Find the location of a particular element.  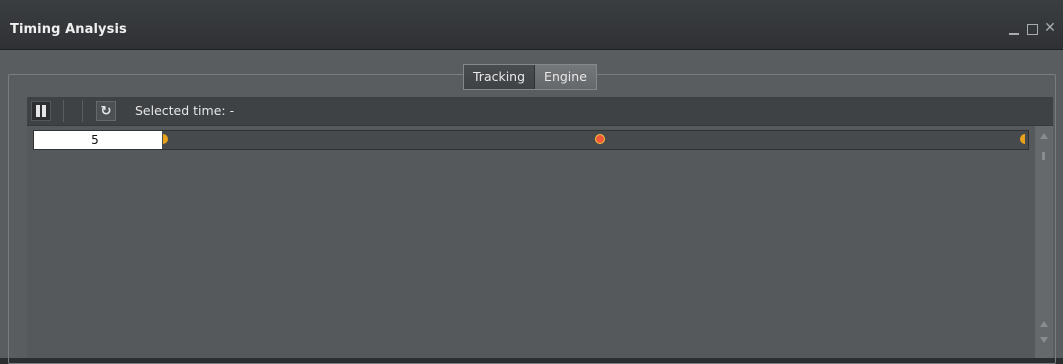

minimize-button is located at coordinates (1014, 28).